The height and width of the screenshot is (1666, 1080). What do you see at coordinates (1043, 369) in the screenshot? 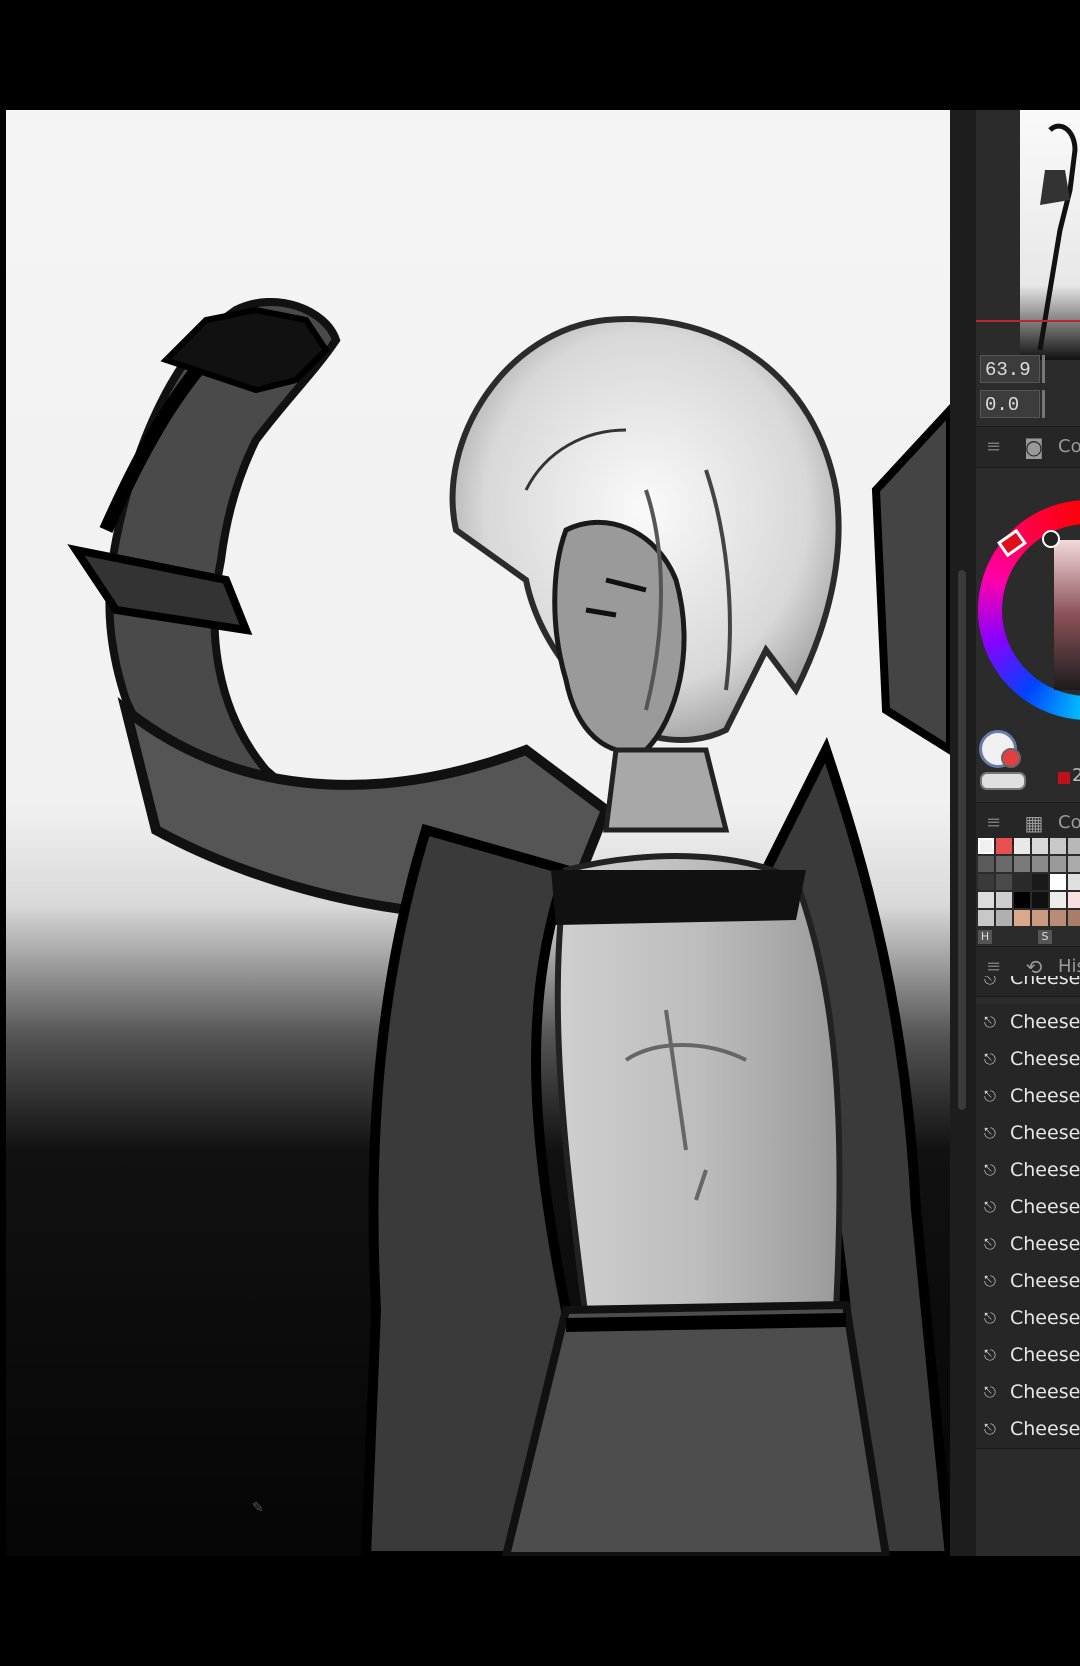
I see `zoom-slider-handle` at bounding box center [1043, 369].